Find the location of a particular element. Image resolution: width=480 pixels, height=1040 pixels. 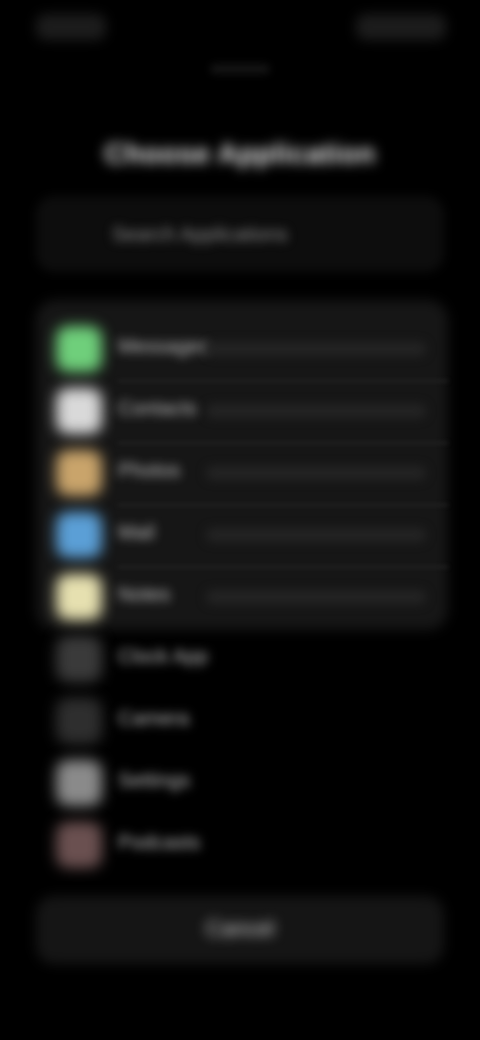

sheet-title: Choose Application is located at coordinates (240, 153).